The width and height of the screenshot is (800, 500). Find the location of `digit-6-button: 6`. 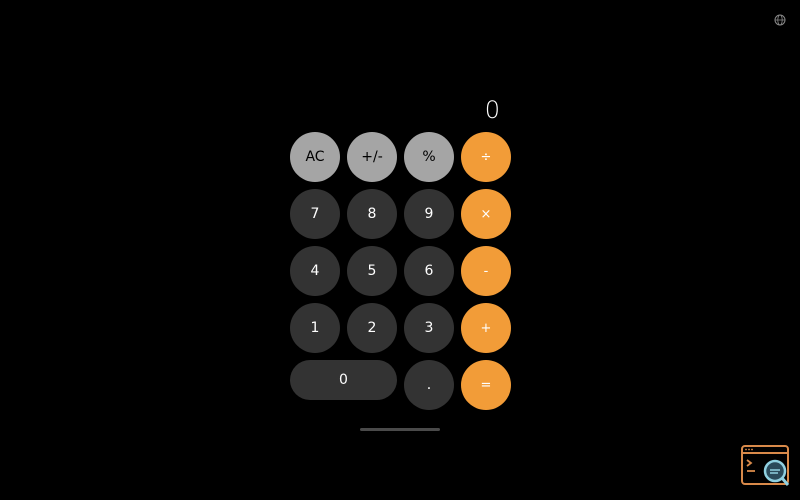

digit-6-button: 6 is located at coordinates (429, 271).